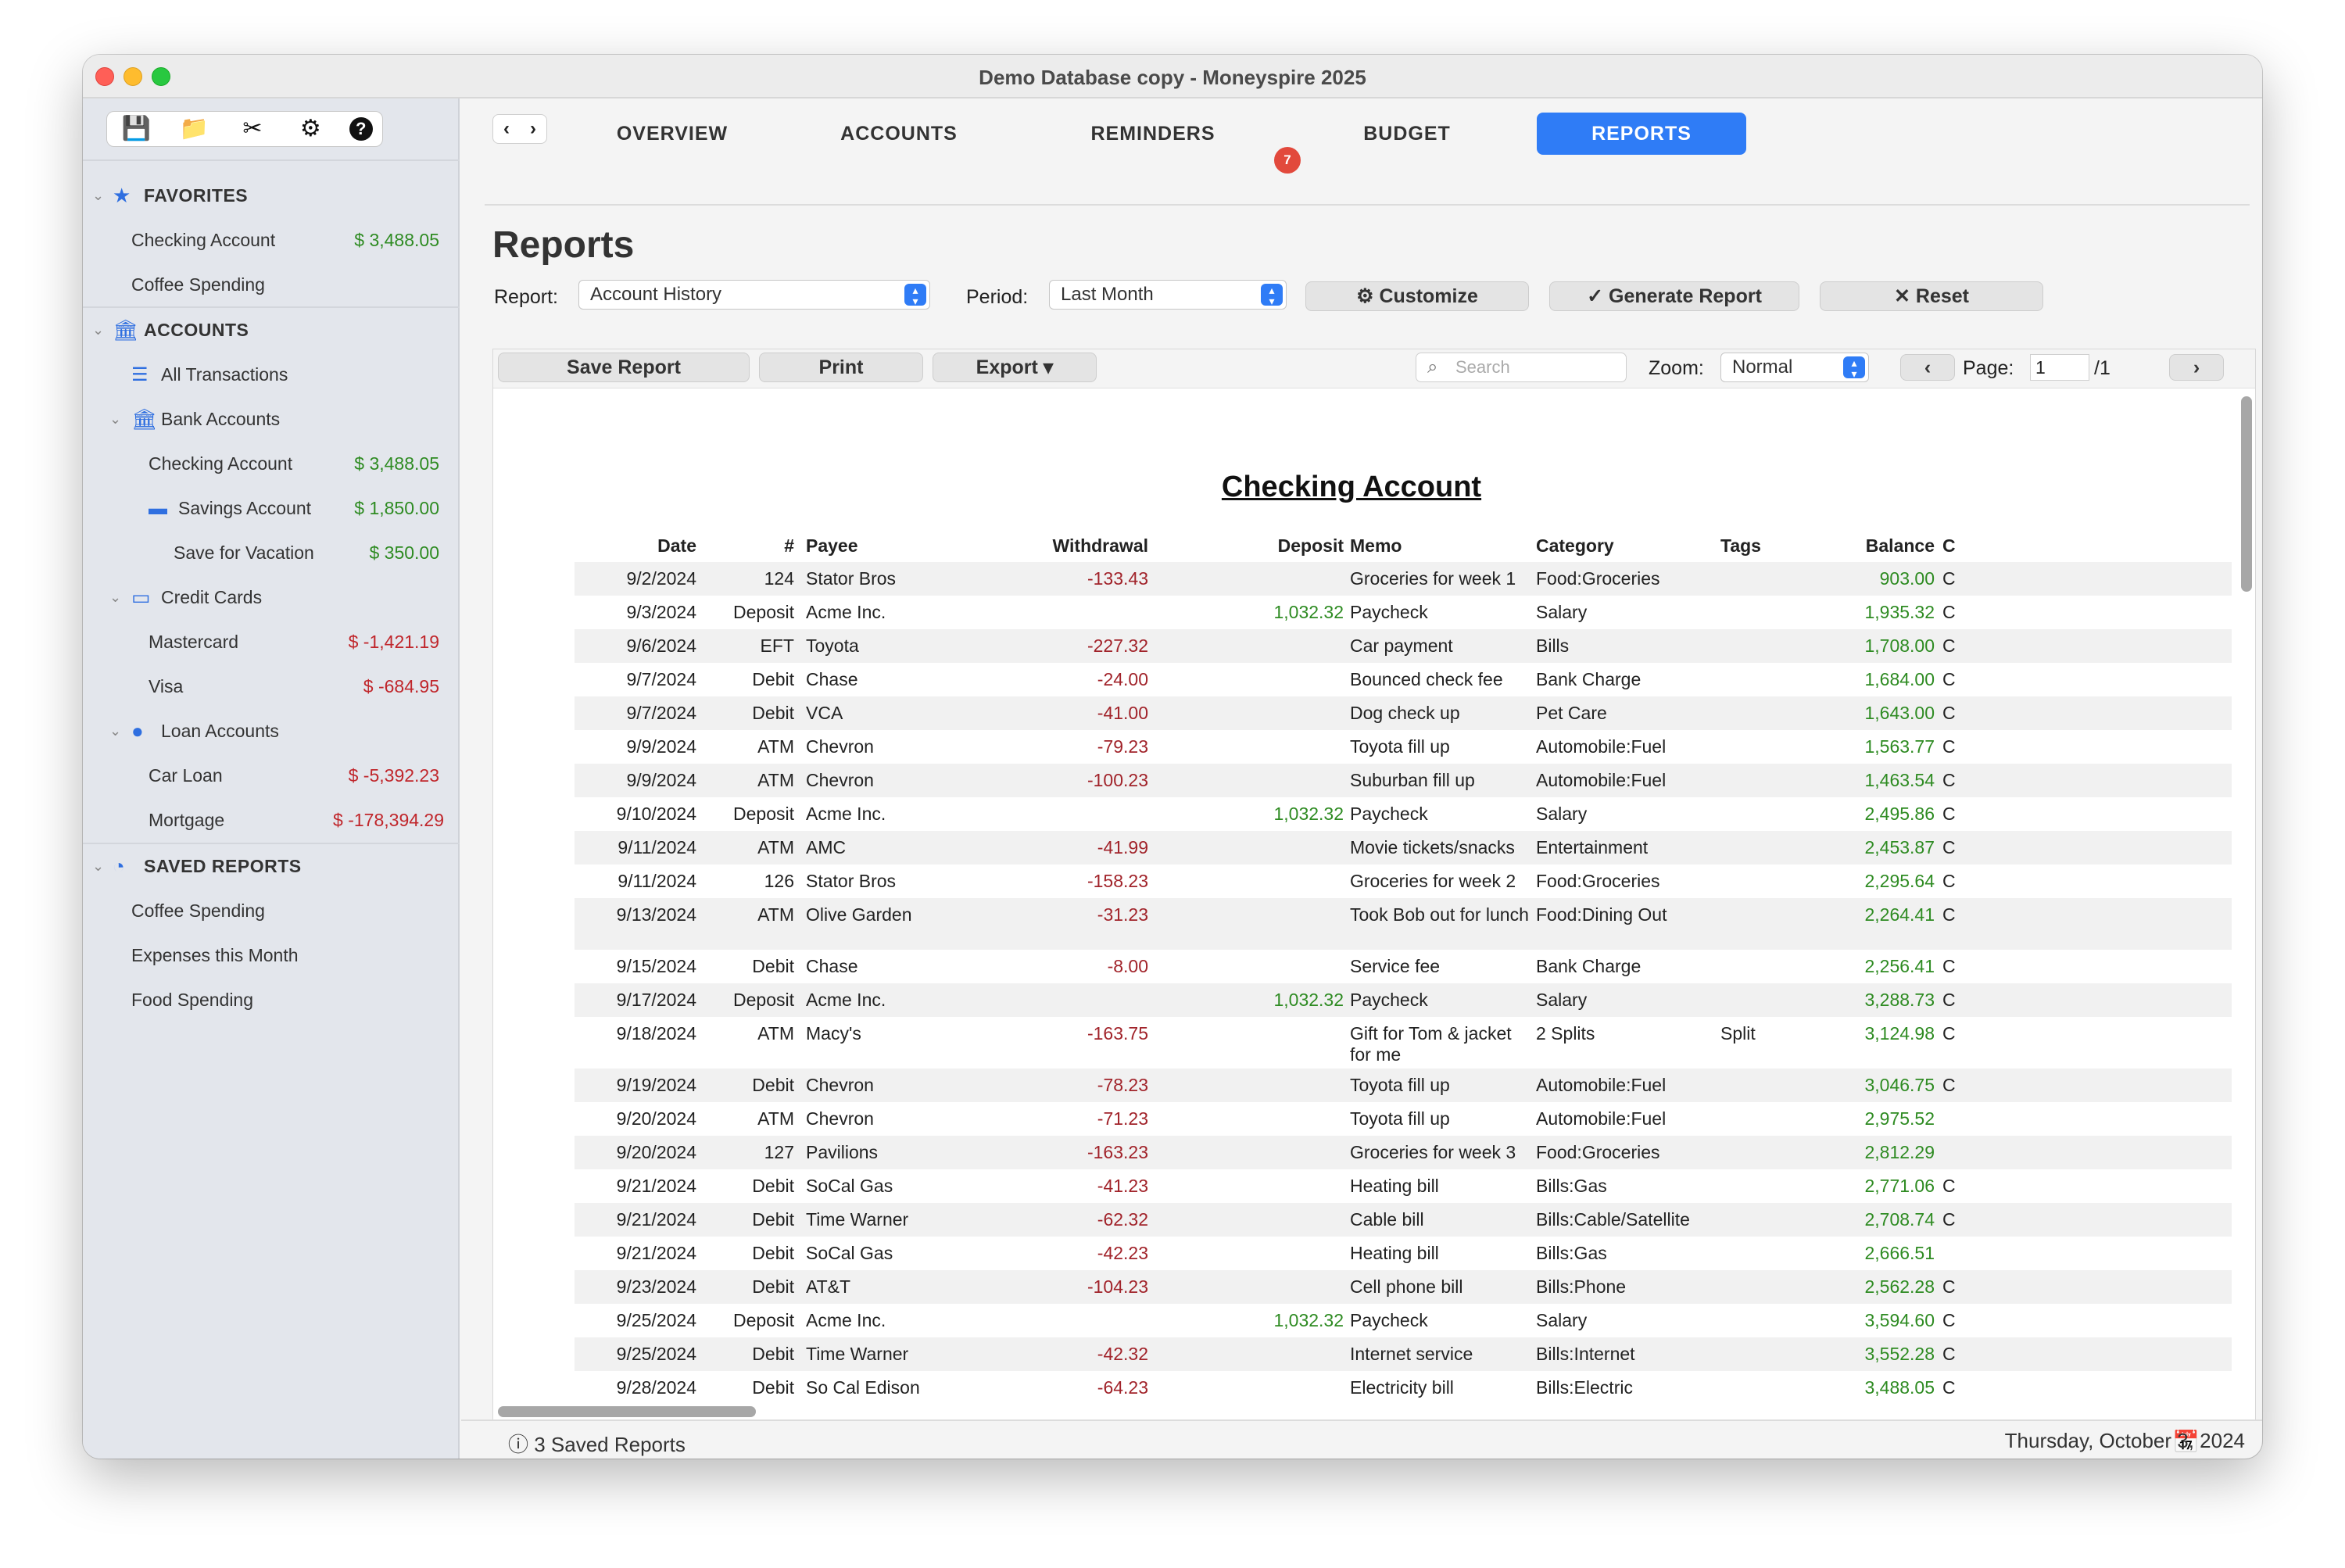 The height and width of the screenshot is (1568, 2345). What do you see at coordinates (252, 129) in the screenshot?
I see `tools-icon: ✂` at bounding box center [252, 129].